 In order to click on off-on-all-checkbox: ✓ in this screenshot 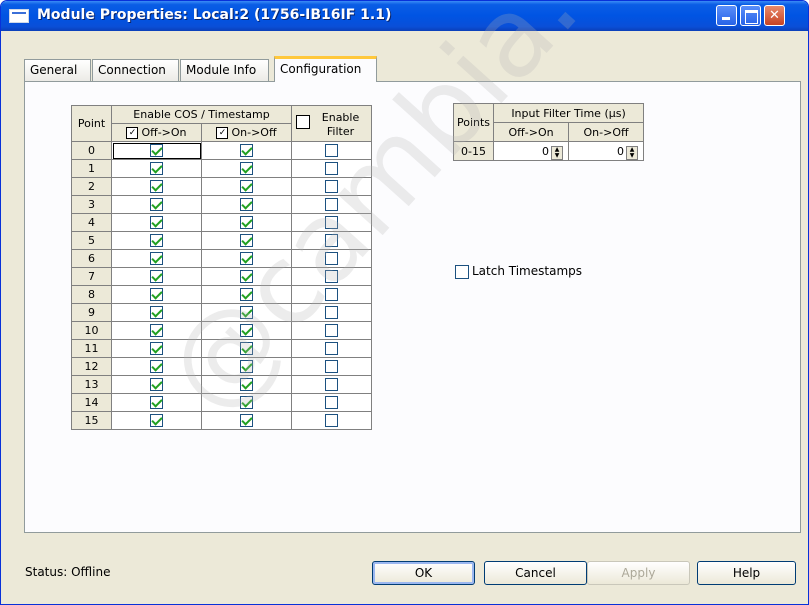, I will do `click(132, 133)`.